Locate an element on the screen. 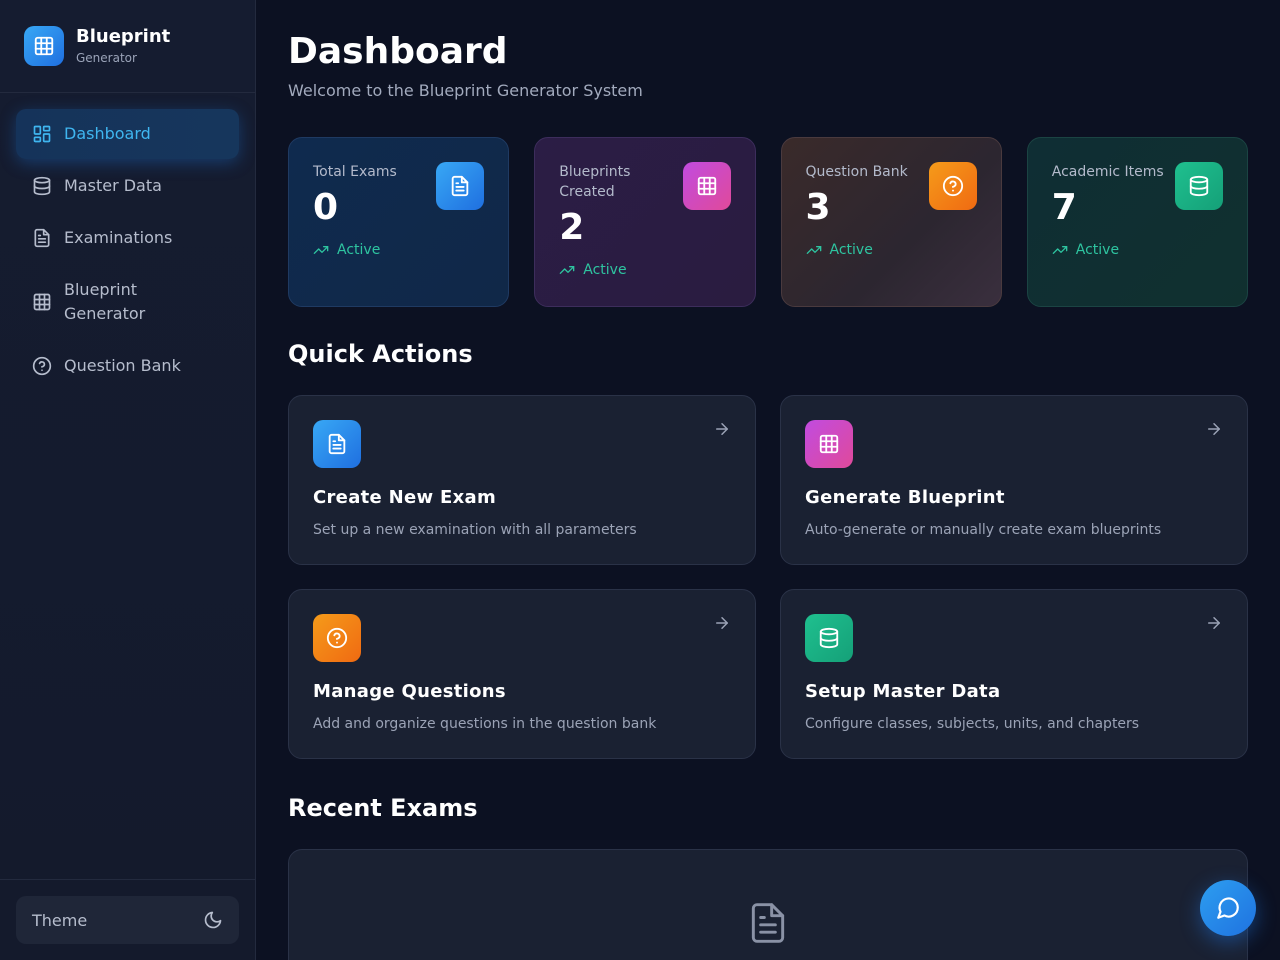 This screenshot has height=960, width=1280. sidebar-item-dashboard: Dashboard is located at coordinates (127, 134).